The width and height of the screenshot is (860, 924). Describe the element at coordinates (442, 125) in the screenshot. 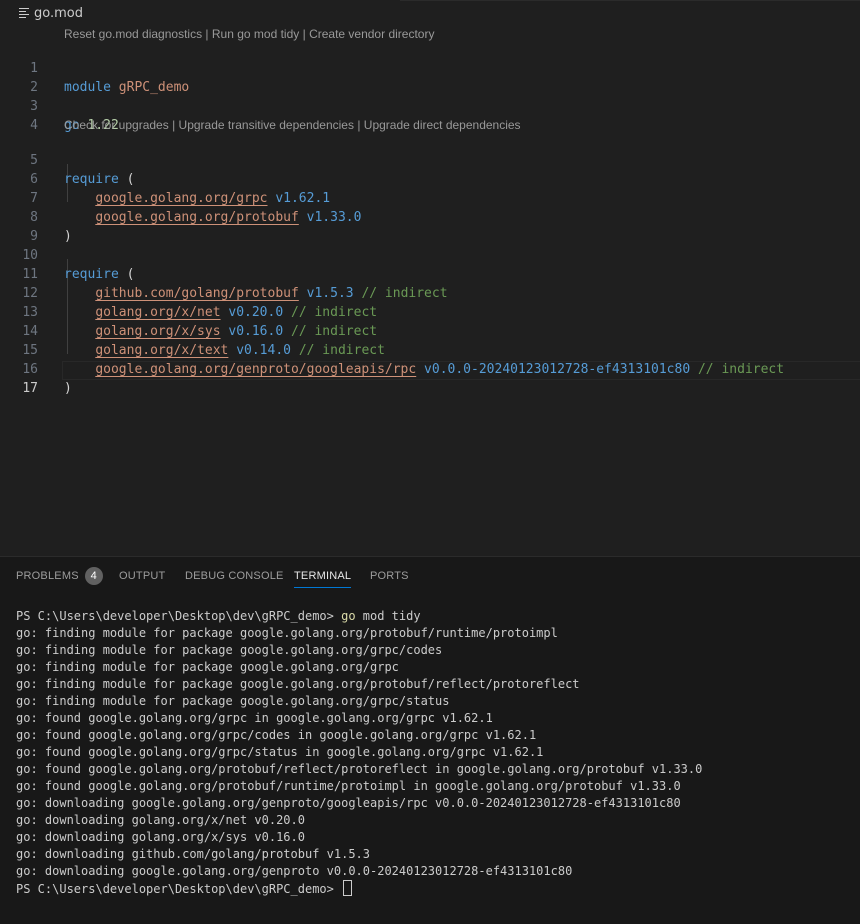

I see `codelens-upgrade-direct: Upgrade direct dependencies` at that location.